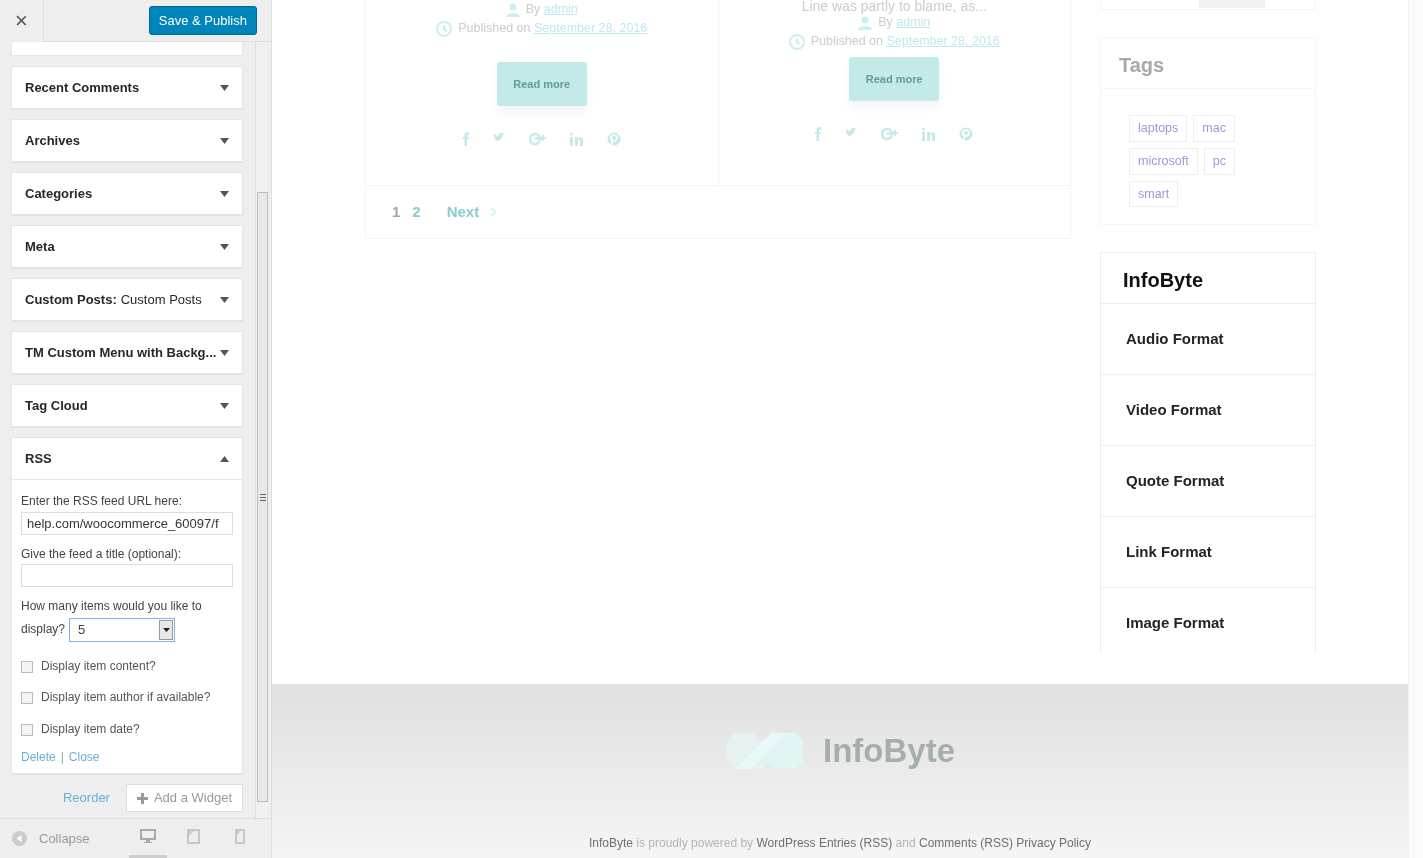  What do you see at coordinates (127, 576) in the screenshot?
I see `title-field` at bounding box center [127, 576].